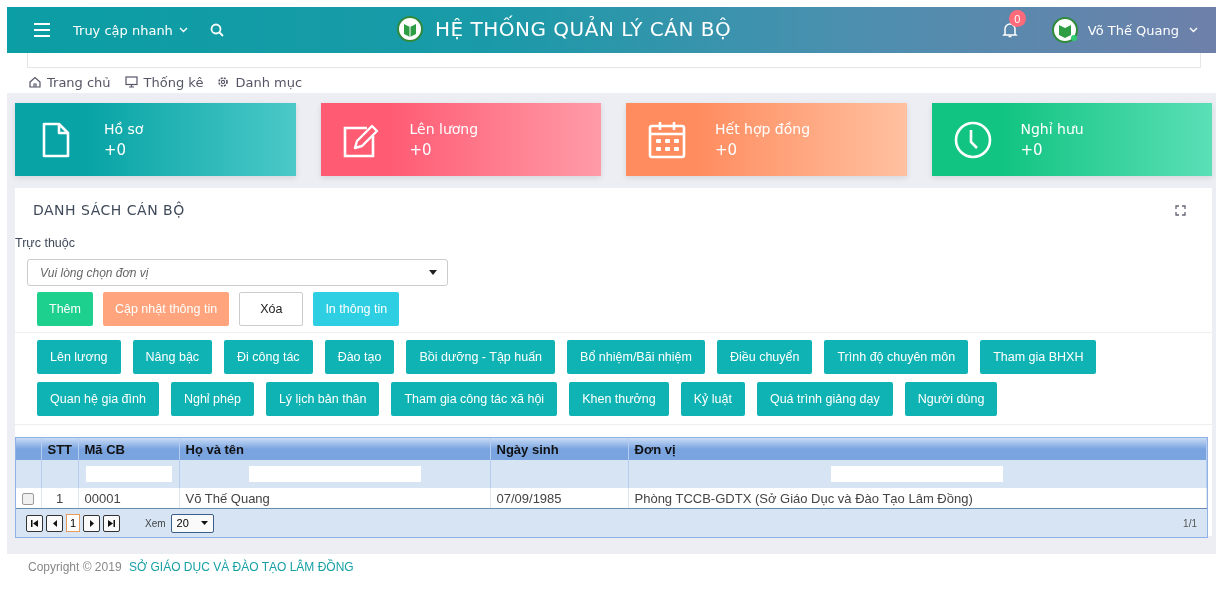 This screenshot has height=601, width=1216. What do you see at coordinates (583, 29) in the screenshot?
I see `app-title: HỆ THỐNG QUẢN LÝ CÁN BỘ` at bounding box center [583, 29].